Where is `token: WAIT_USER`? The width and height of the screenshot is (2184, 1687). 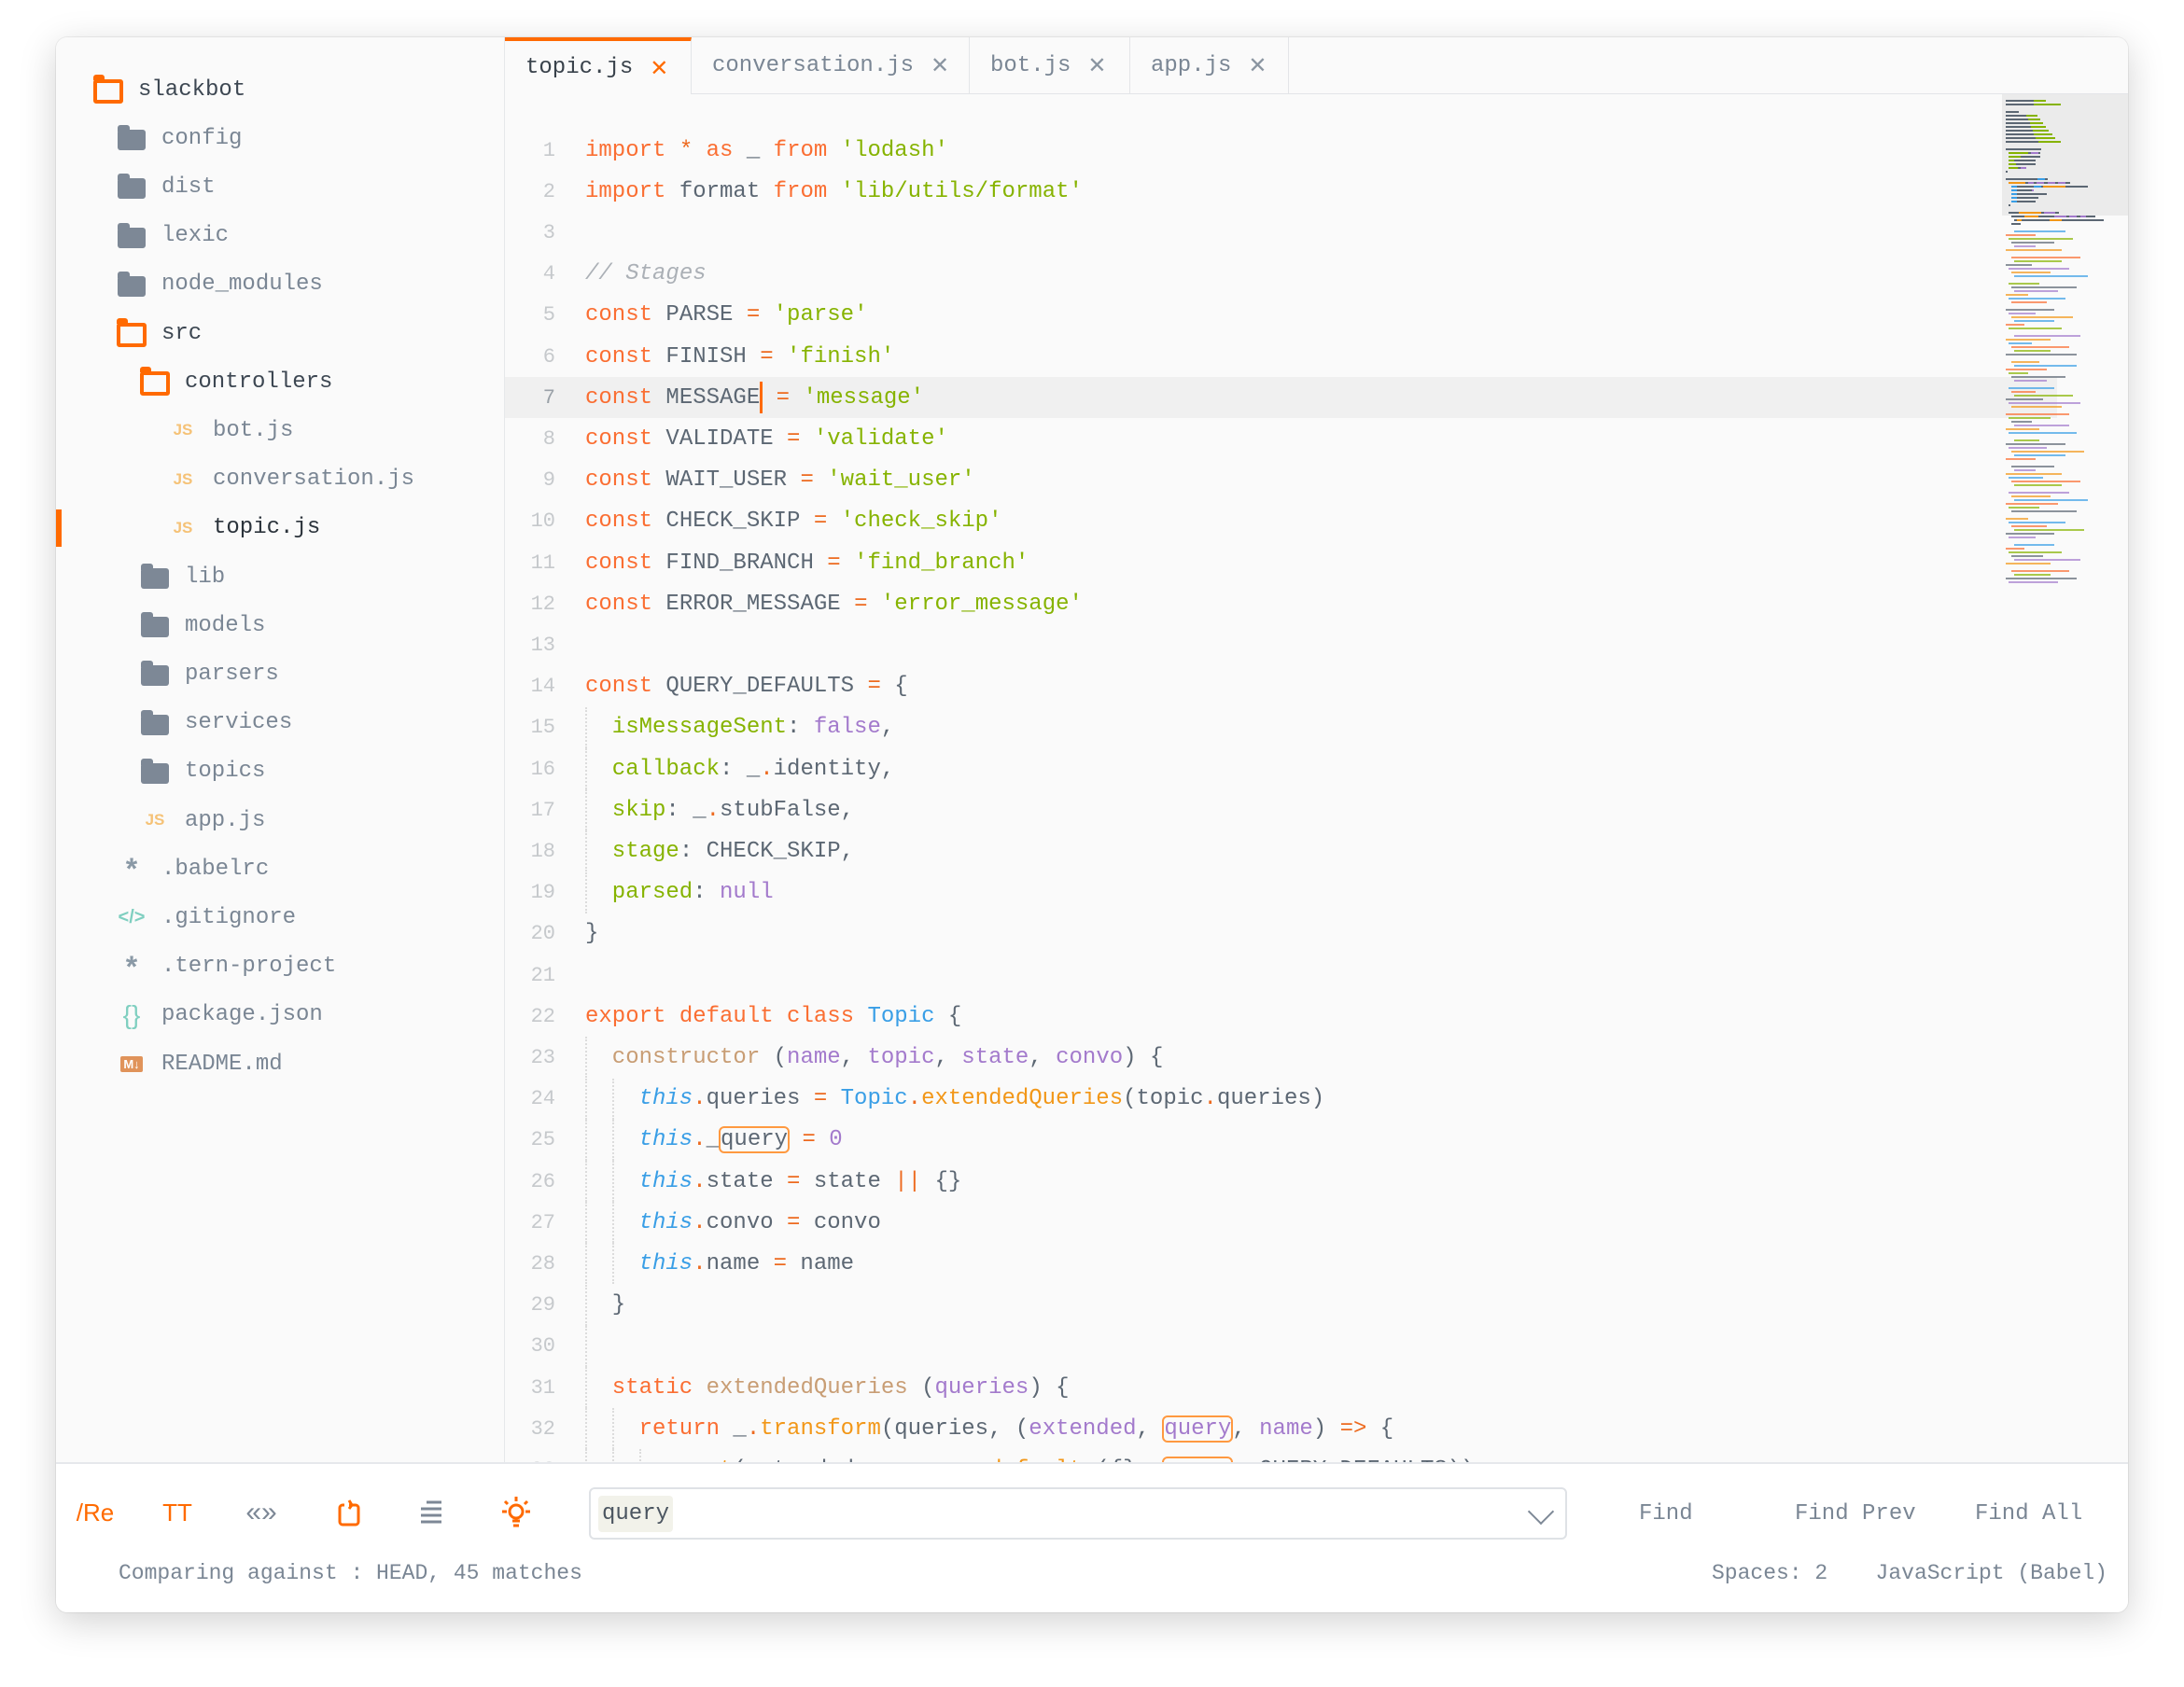 token: WAIT_USER is located at coordinates (726, 480).